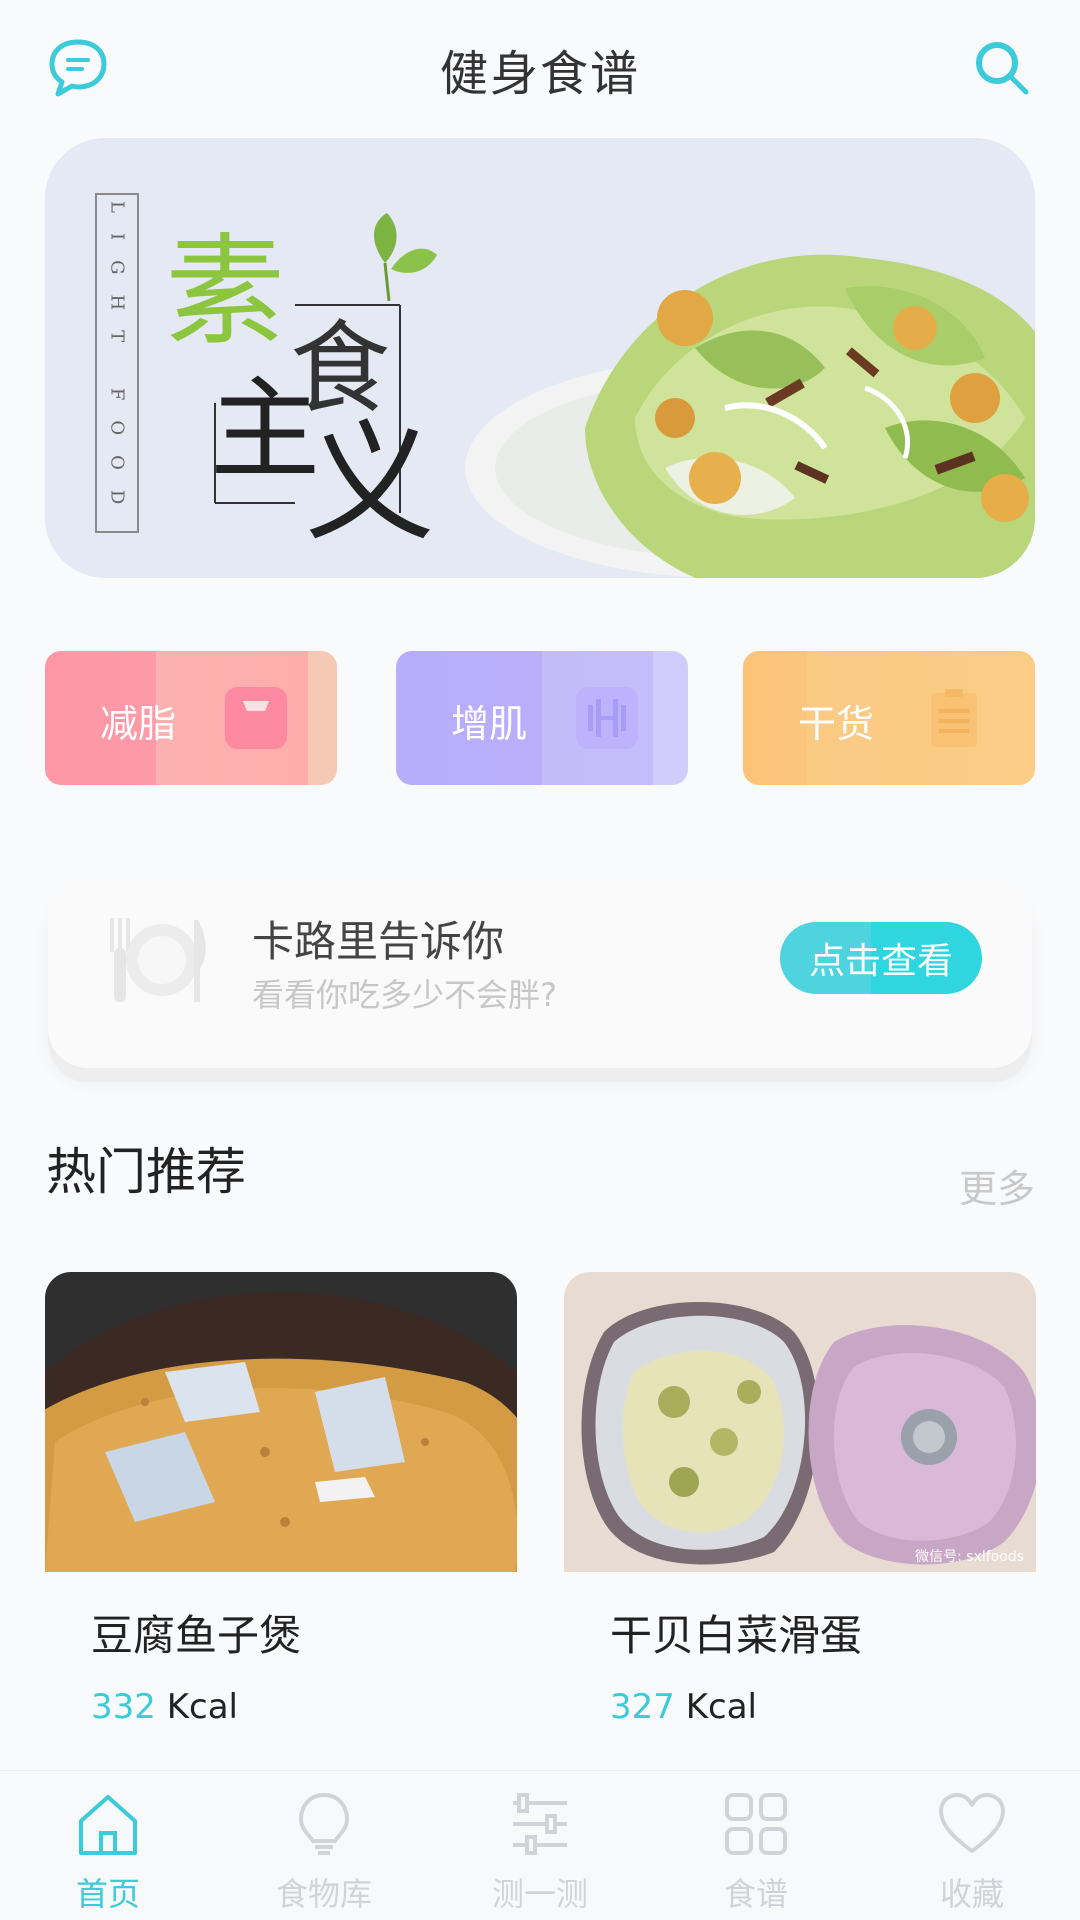 The width and height of the screenshot is (1080, 1920). I want to click on tab-test: 测一测, so click(540, 1854).